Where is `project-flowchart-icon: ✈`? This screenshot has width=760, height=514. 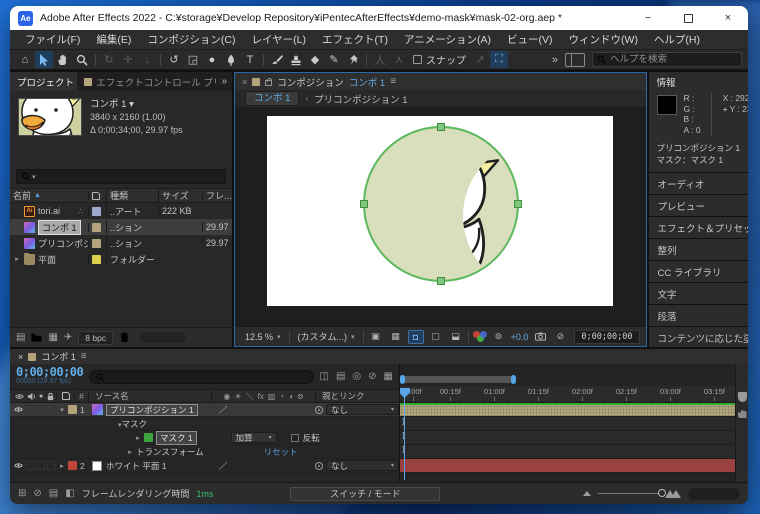 project-flowchart-icon: ✈ is located at coordinates (68, 337).